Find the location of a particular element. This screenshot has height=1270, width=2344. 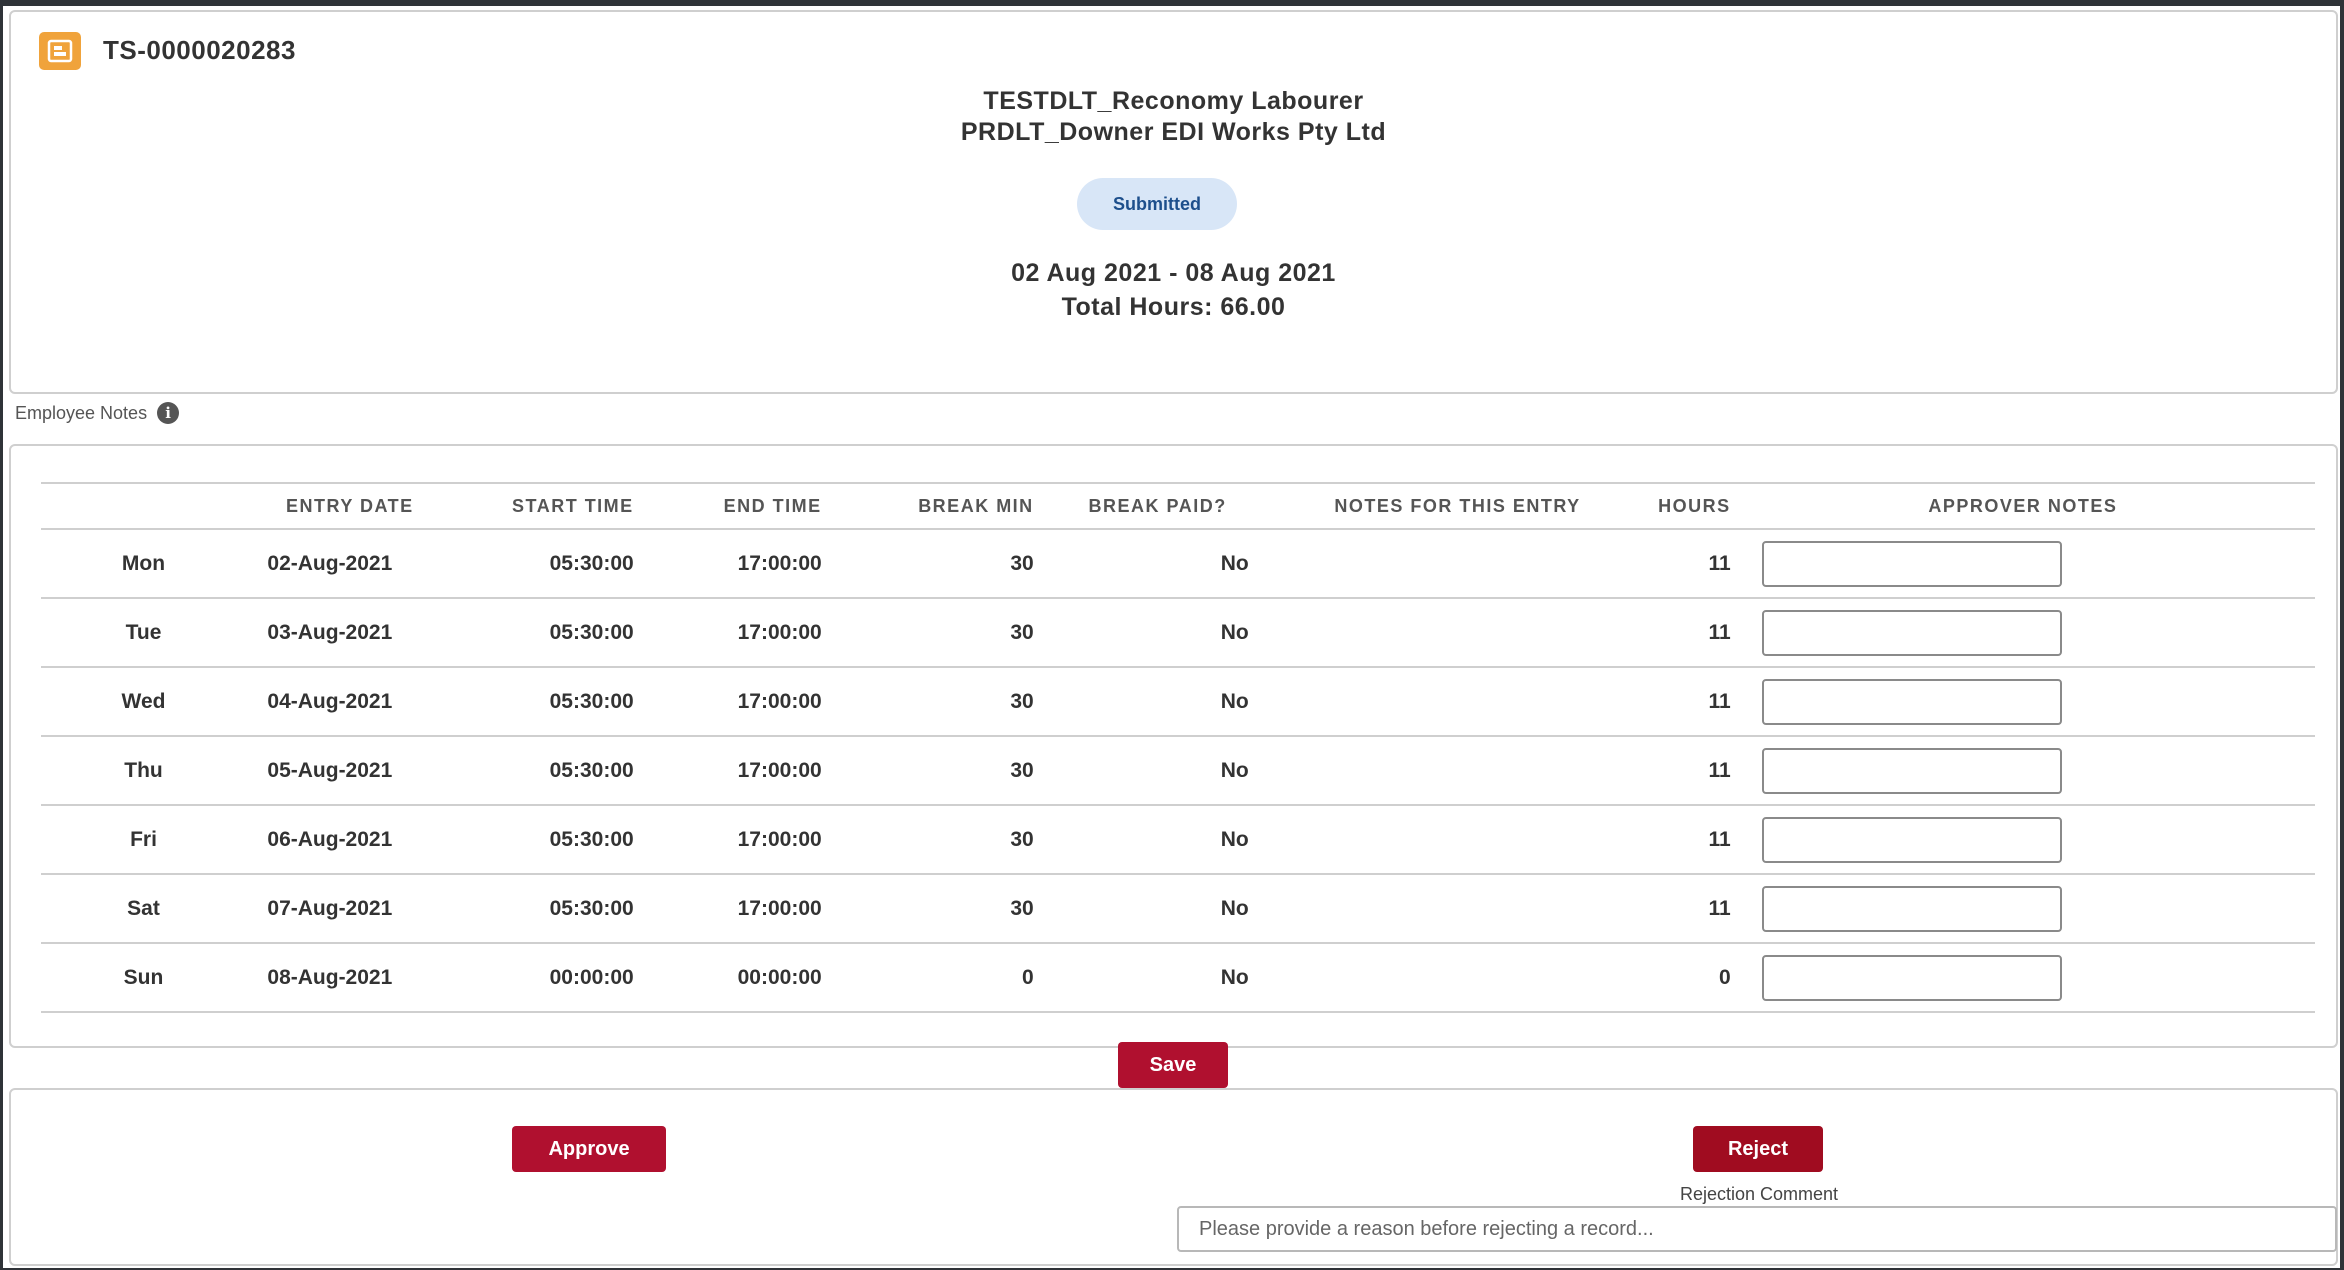

header-day is located at coordinates (143, 506).